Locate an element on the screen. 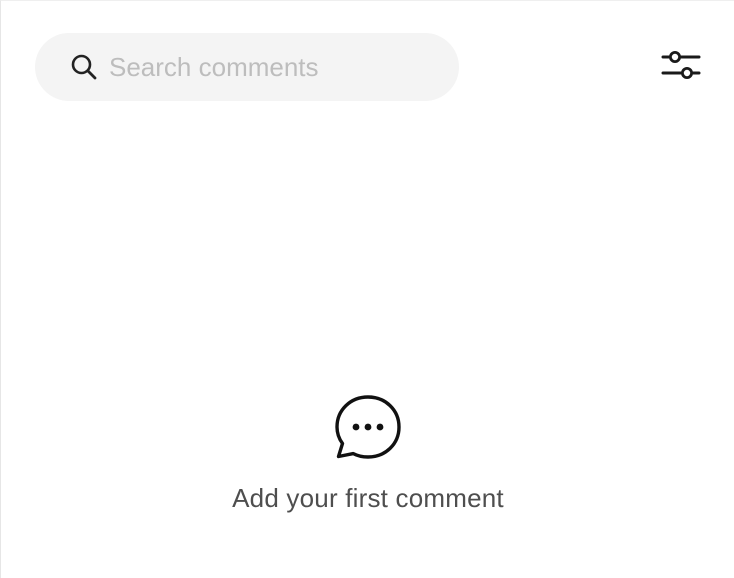 The width and height of the screenshot is (734, 578). empty-state-message: Add your first comment is located at coordinates (368, 498).